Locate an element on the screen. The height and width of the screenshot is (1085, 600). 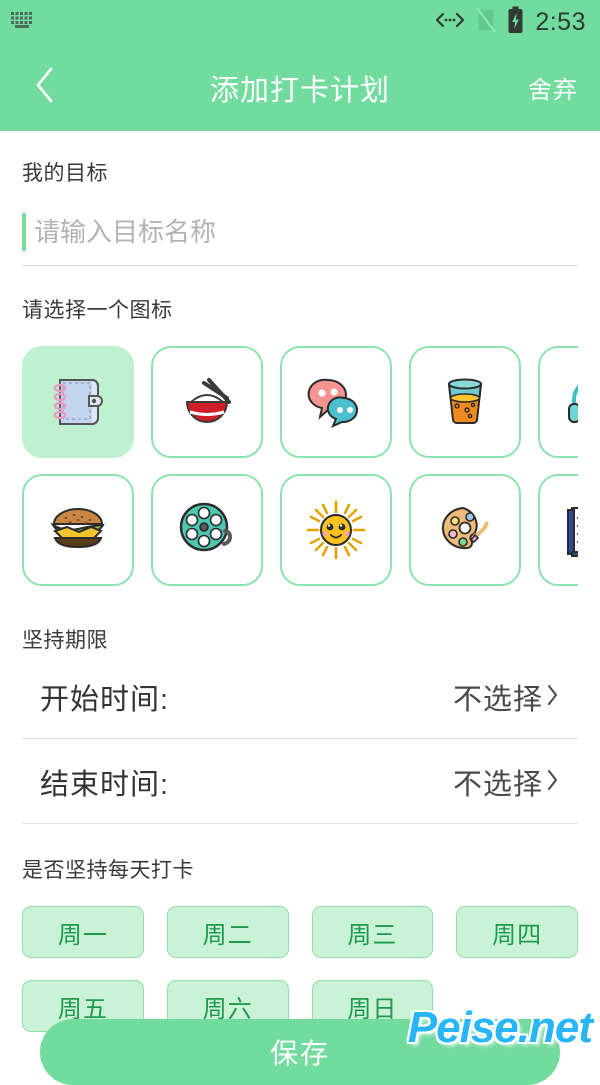
icon-tile-blue-book is located at coordinates (558, 530).